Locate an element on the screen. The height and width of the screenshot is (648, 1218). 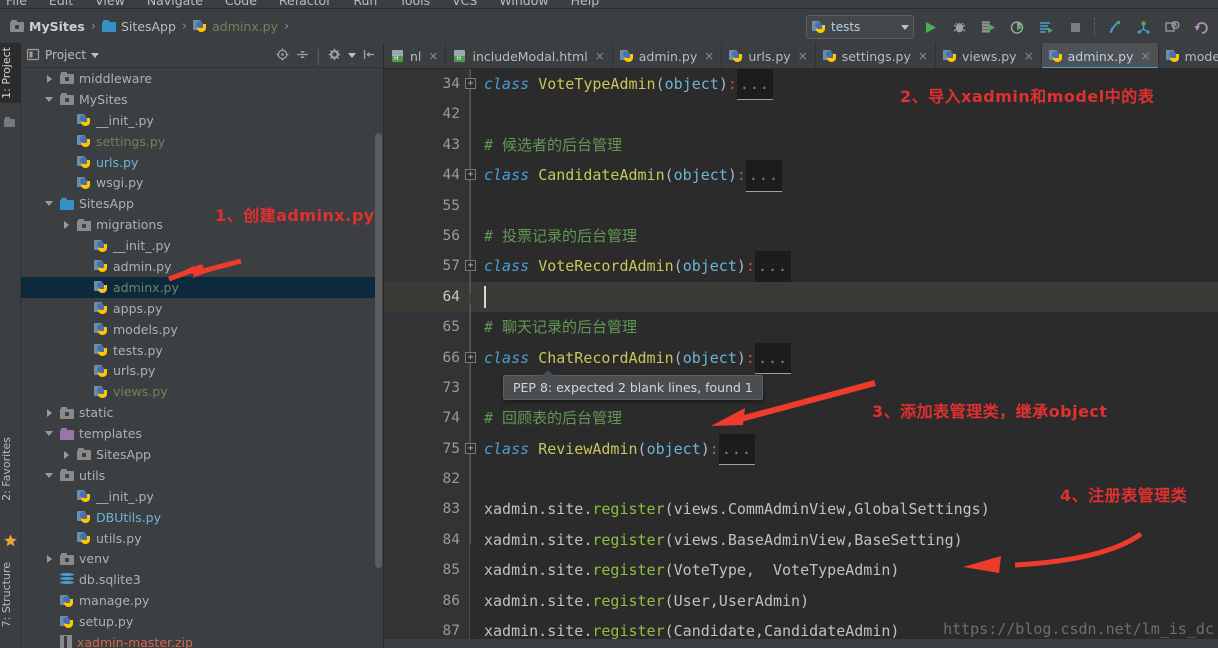
breadcrumb-item-adminx: adminx.py is located at coordinates (235, 26).